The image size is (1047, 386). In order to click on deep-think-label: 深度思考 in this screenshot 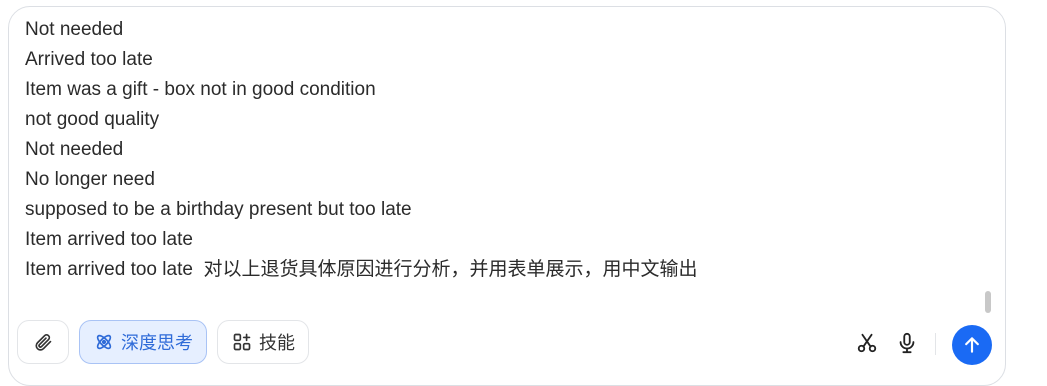, I will do `click(157, 343)`.